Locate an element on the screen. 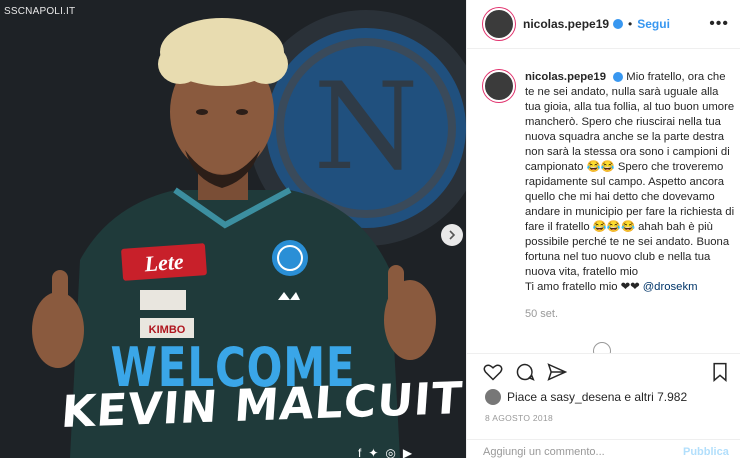  instagram-icon: ◎ is located at coordinates (390, 452).